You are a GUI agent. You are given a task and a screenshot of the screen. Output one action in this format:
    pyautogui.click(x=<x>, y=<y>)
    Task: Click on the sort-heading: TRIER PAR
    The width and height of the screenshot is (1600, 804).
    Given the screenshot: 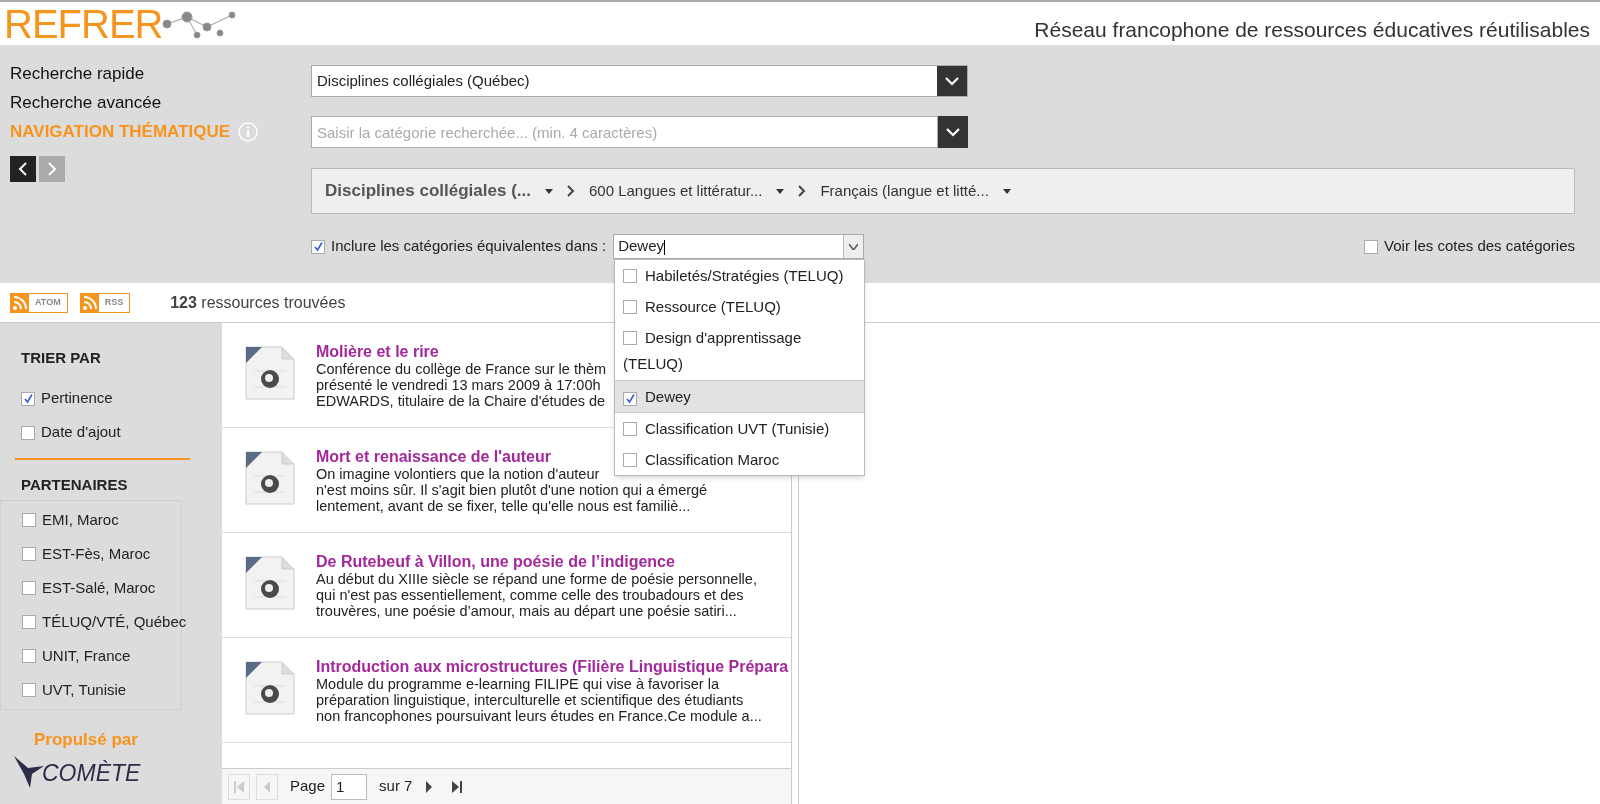 What is the action you would take?
    pyautogui.click(x=61, y=358)
    